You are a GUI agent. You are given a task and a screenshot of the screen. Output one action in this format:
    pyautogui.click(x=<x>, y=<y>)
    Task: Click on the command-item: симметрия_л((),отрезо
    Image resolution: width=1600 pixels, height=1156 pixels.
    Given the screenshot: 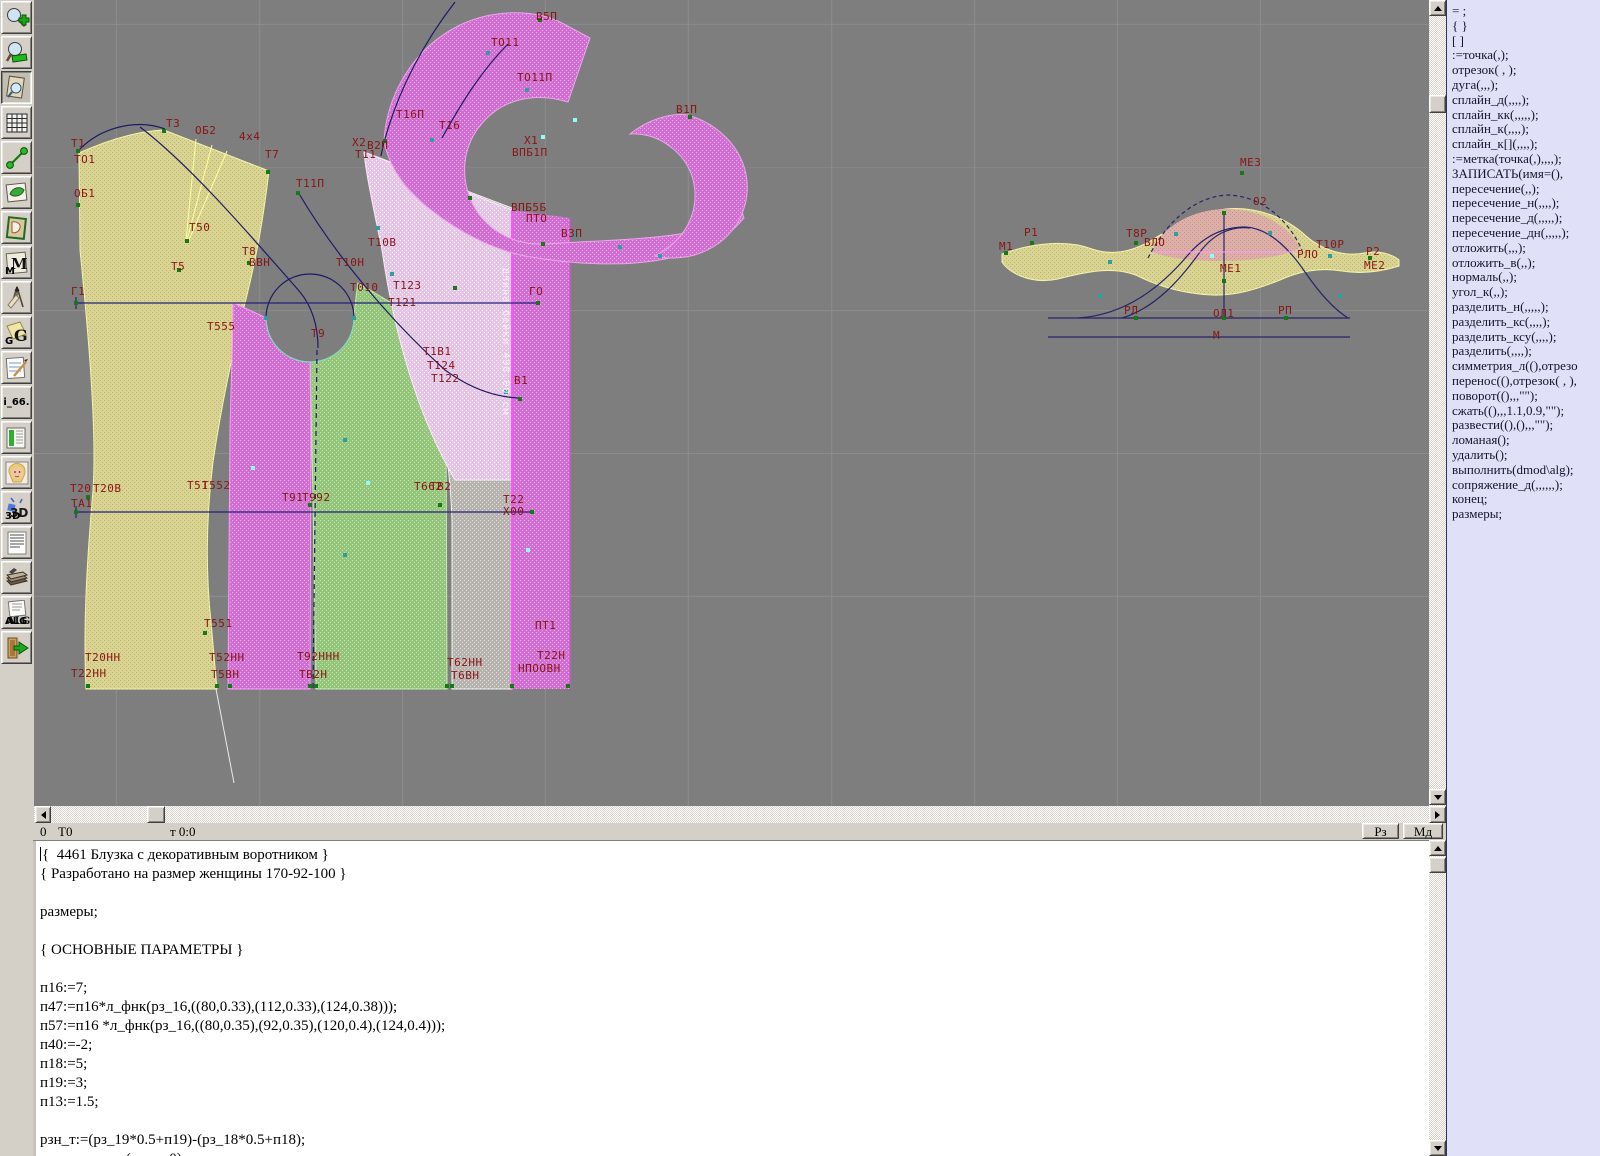 What is the action you would take?
    pyautogui.click(x=1523, y=366)
    